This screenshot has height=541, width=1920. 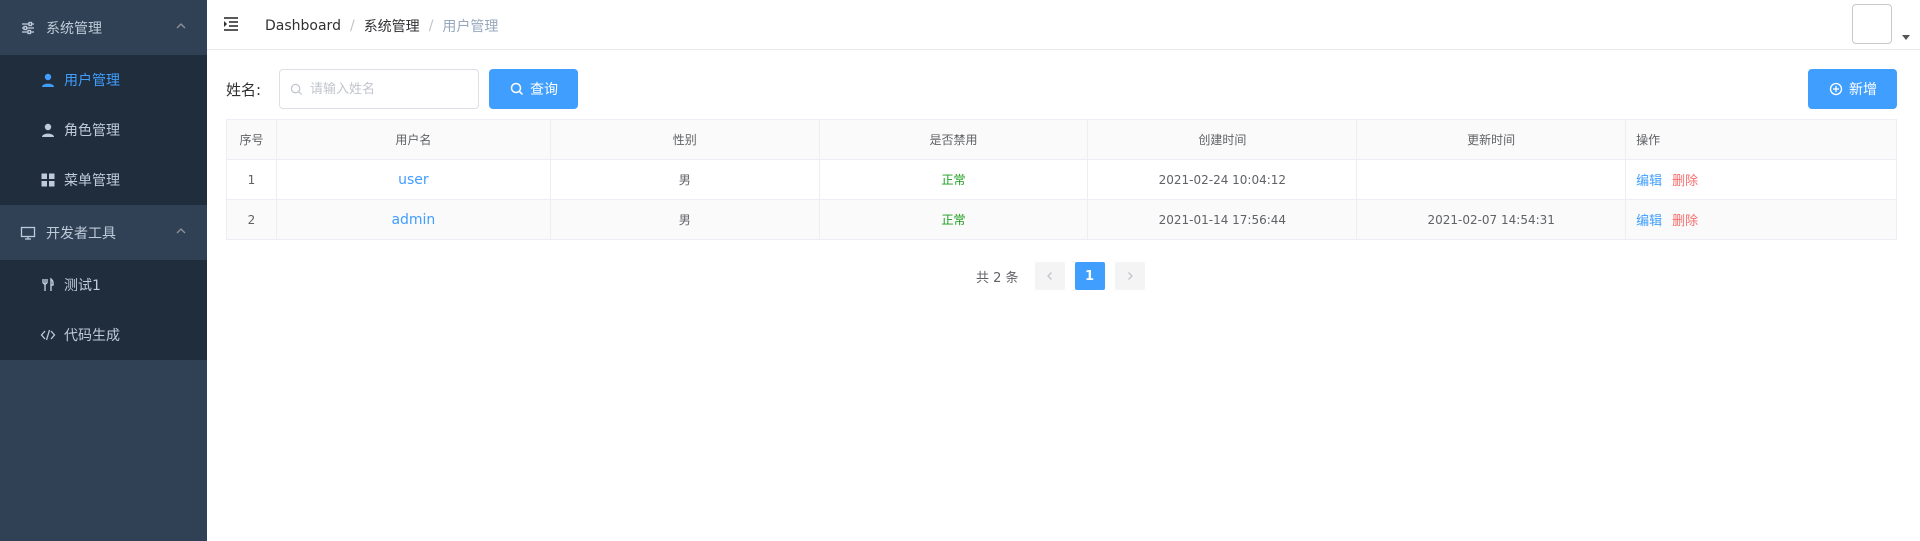 I want to click on column-header: 性别, so click(x=685, y=139).